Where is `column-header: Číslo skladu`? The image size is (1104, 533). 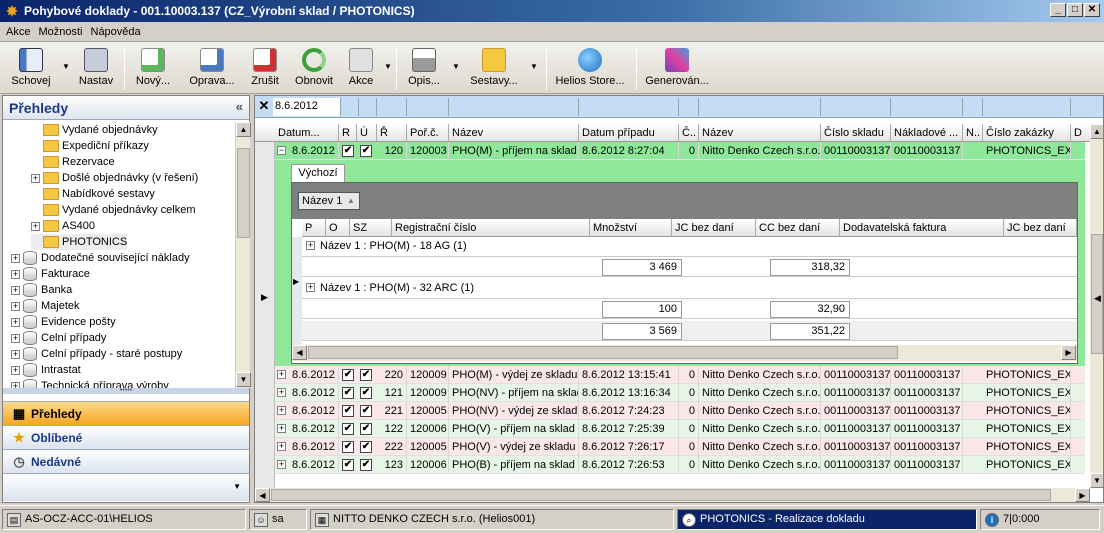 column-header: Číslo skladu is located at coordinates (856, 133).